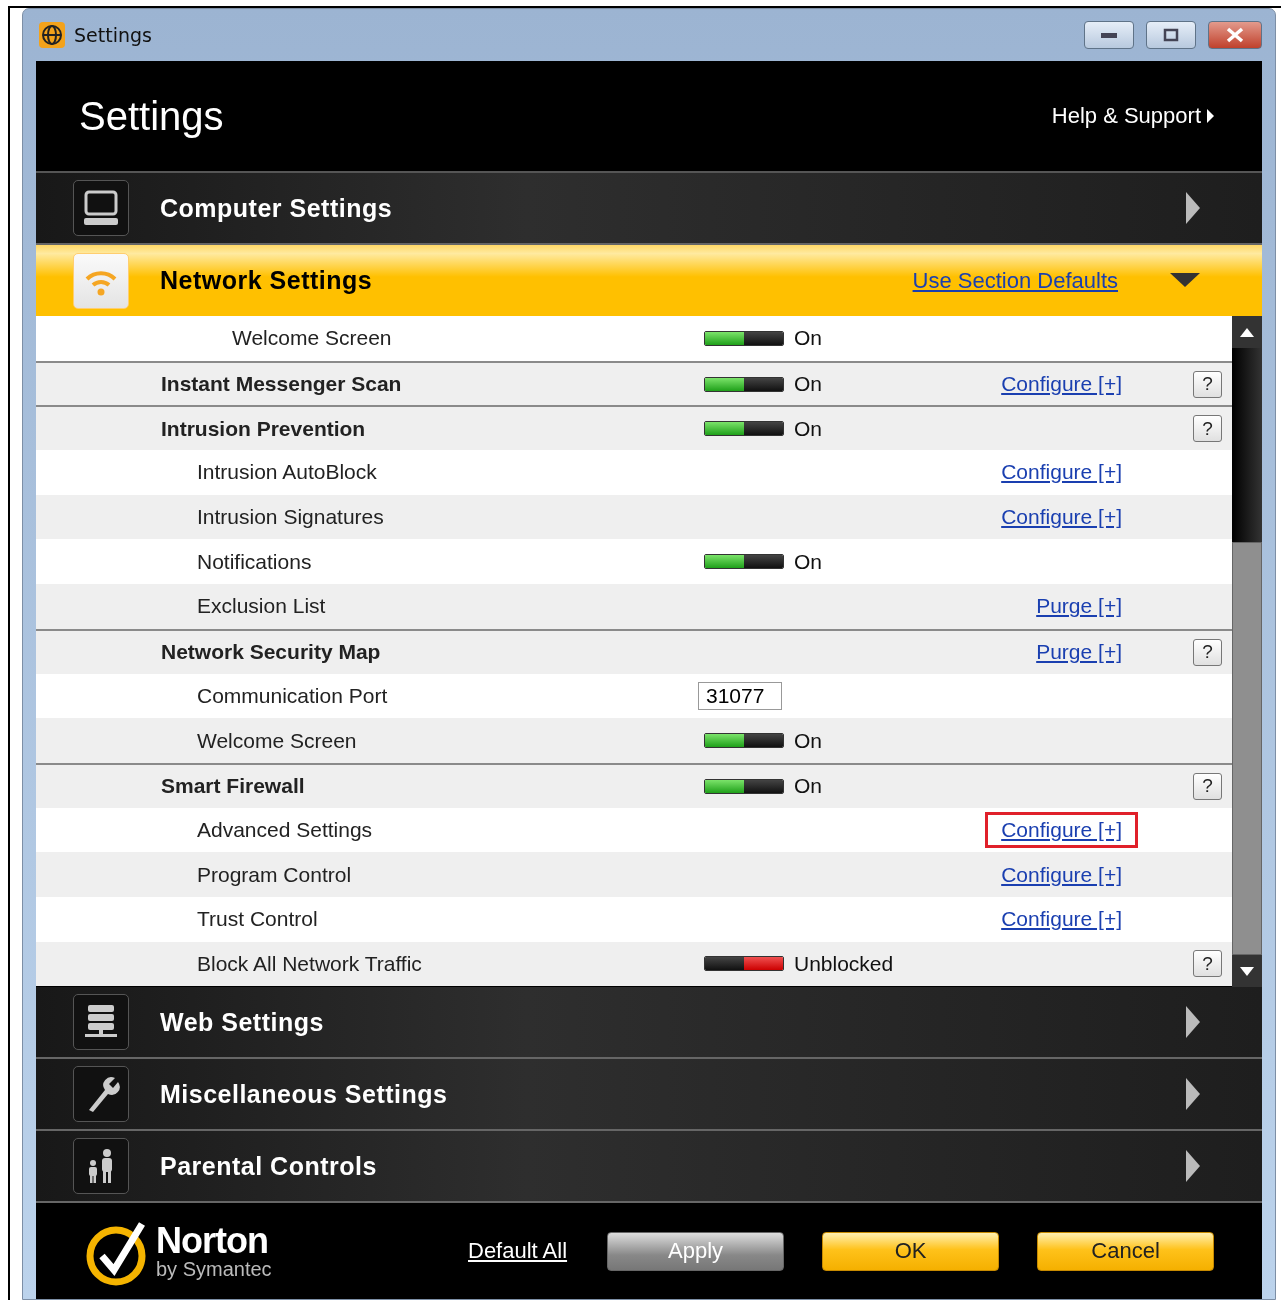  Describe the element at coordinates (113, 35) in the screenshot. I see `window-title: Settings` at that location.